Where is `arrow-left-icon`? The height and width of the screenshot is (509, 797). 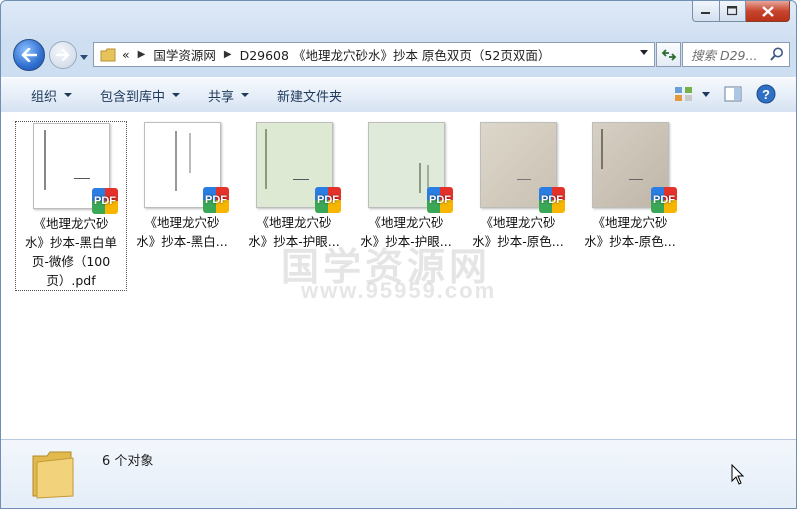 arrow-left-icon is located at coordinates (29, 55).